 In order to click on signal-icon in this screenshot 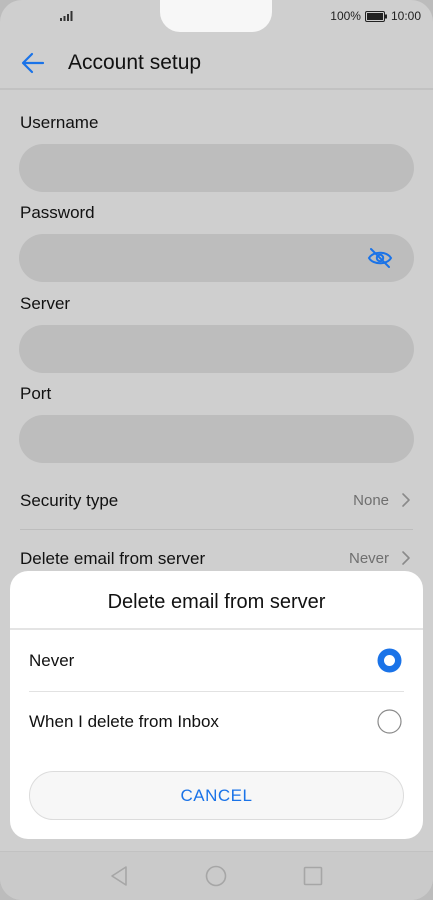, I will do `click(66, 16)`.